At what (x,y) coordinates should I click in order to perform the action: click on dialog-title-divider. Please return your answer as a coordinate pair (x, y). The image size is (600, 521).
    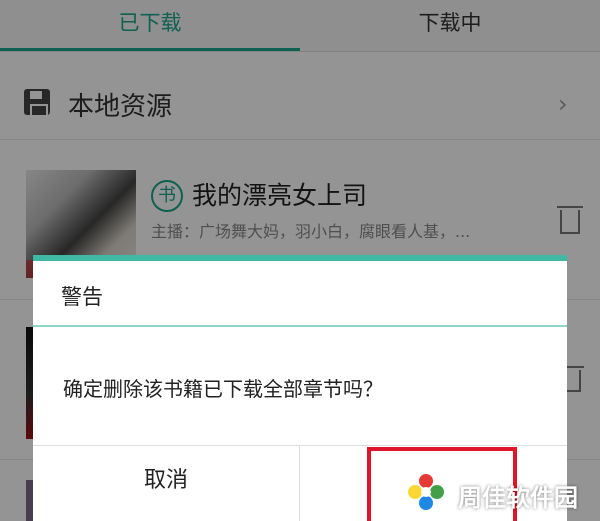
    Looking at the image, I should click on (300, 326).